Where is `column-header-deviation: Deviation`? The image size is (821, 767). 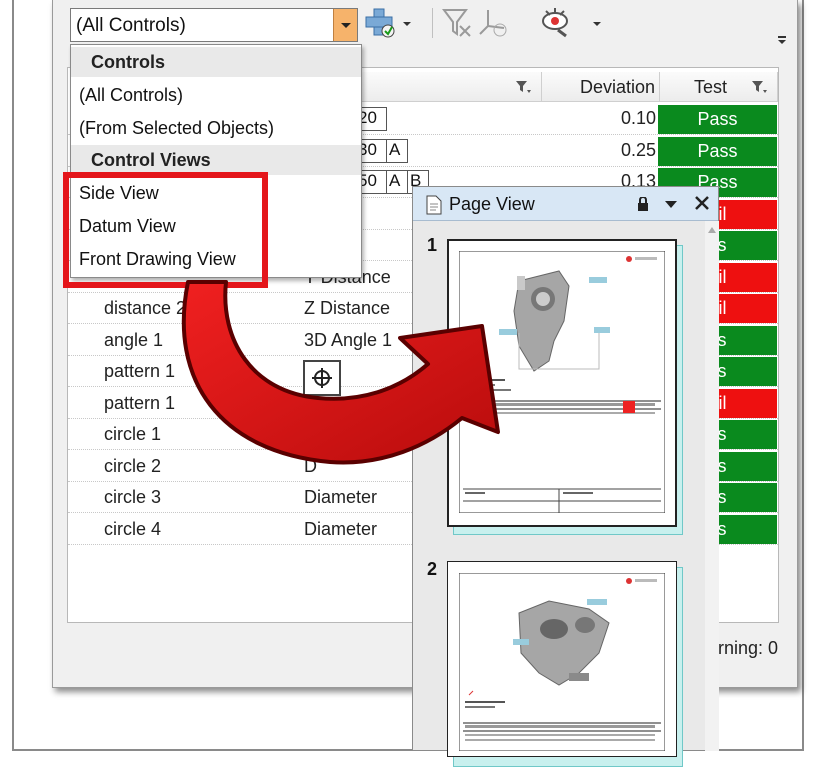
column-header-deviation: Deviation is located at coordinates (601, 87).